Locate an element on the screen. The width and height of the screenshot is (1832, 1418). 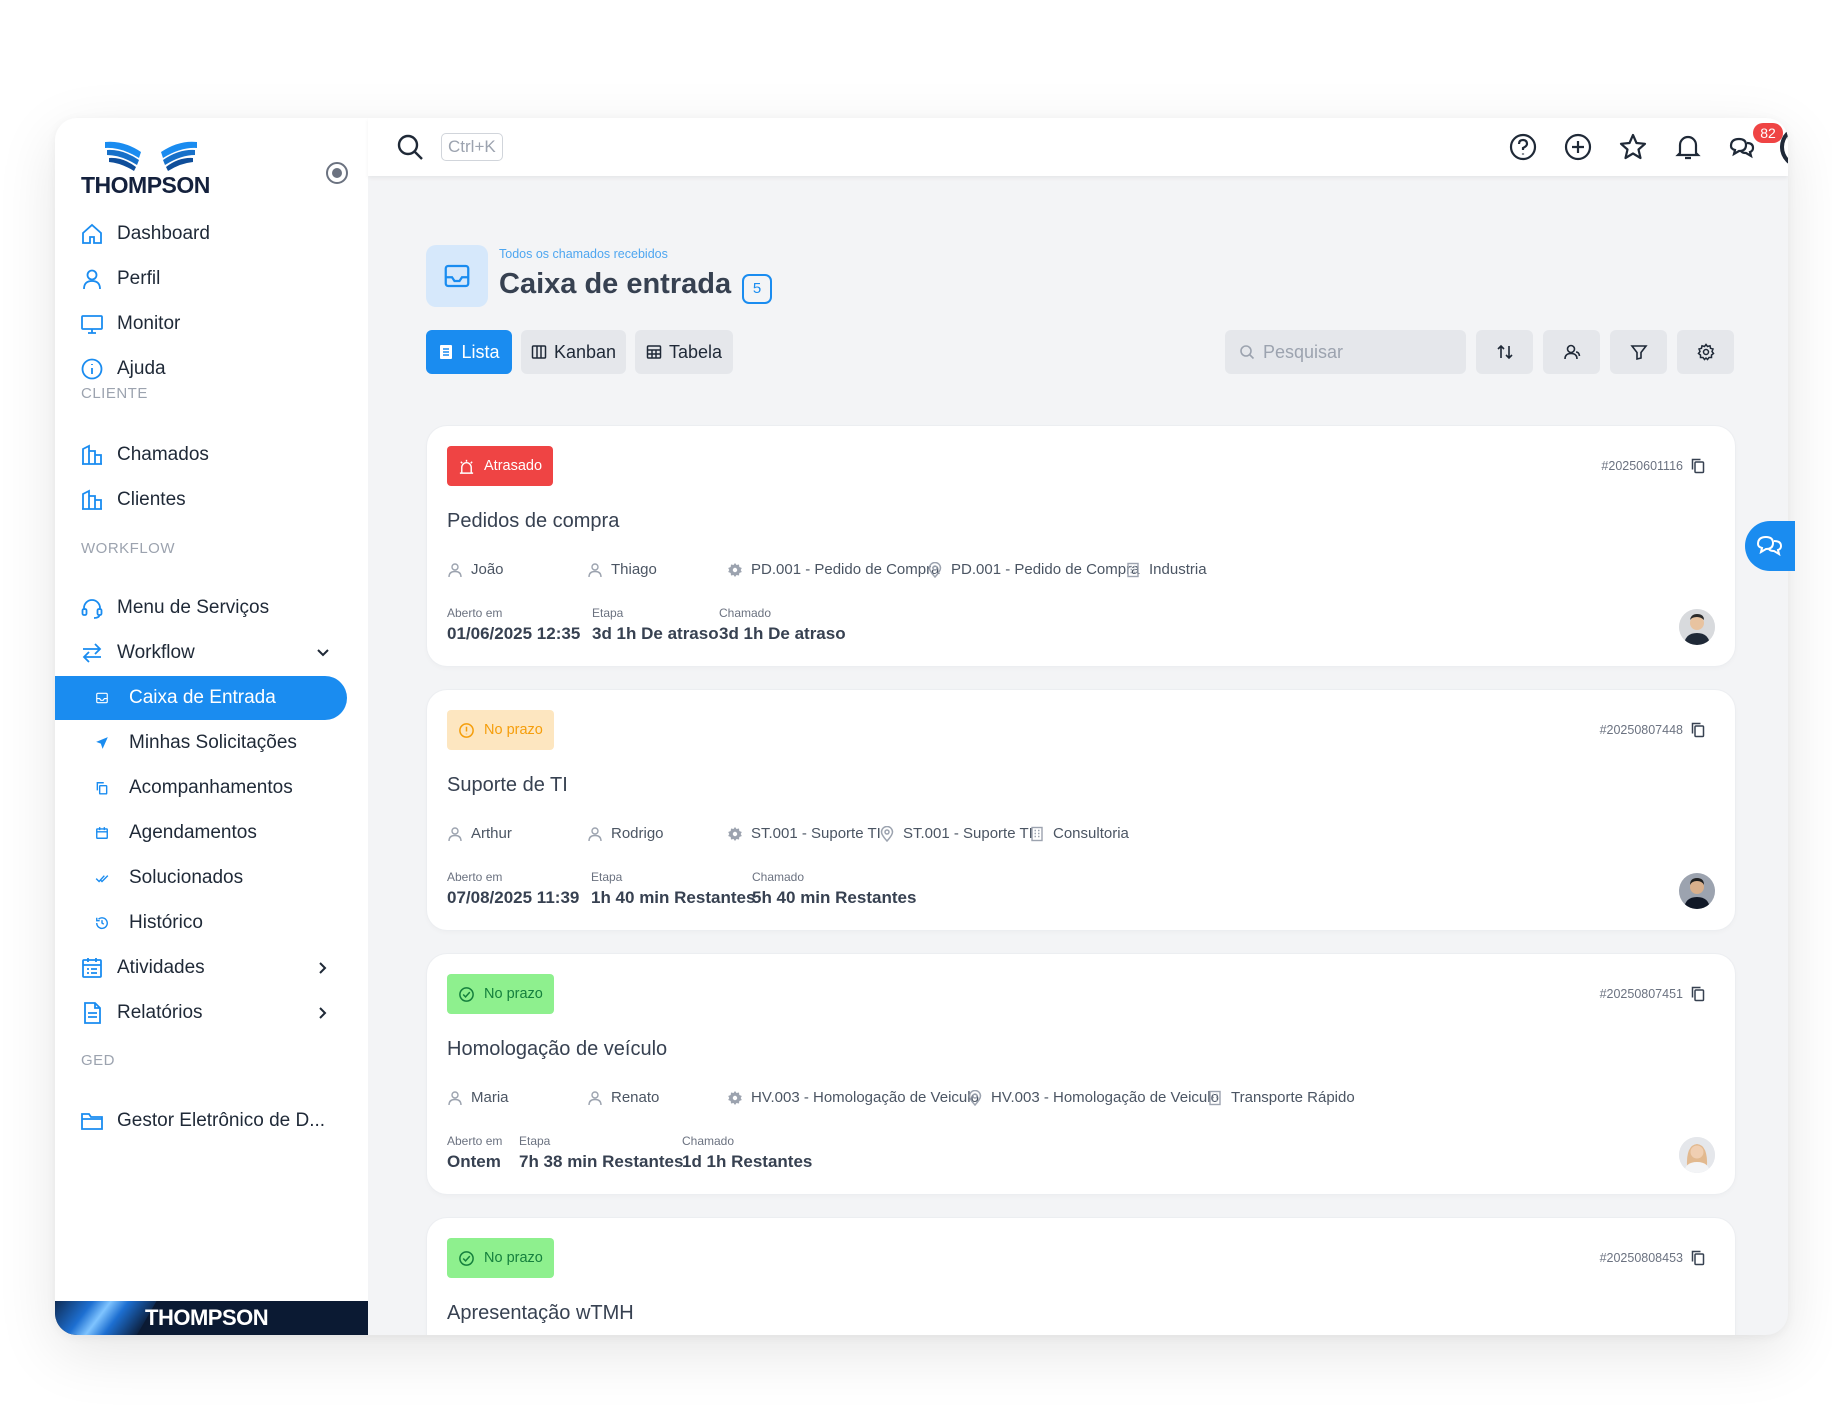
assignee-name: Rodrigo is located at coordinates (637, 833).